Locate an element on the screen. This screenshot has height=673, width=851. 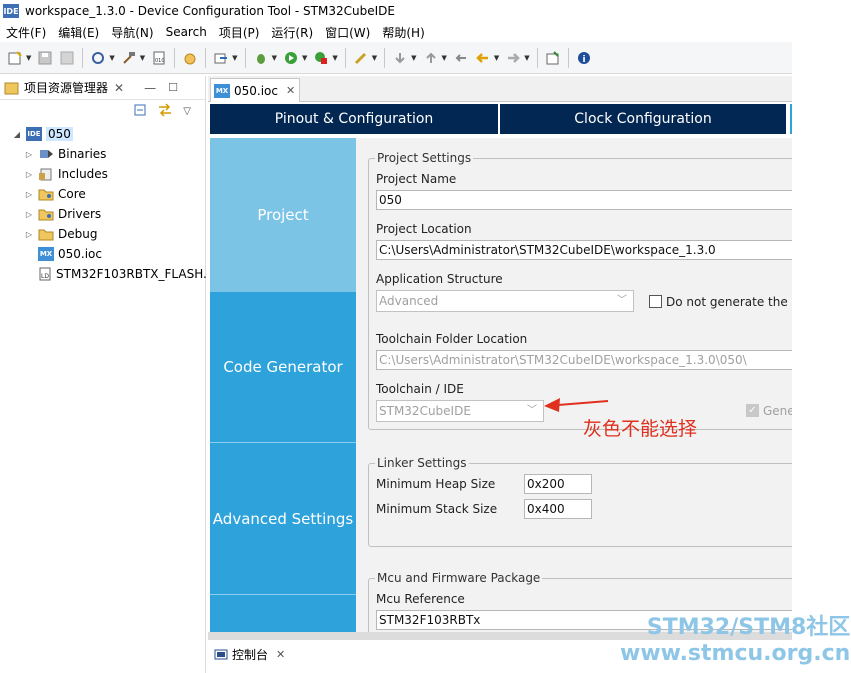
menu-edit: 编辑(E) is located at coordinates (78, 32).